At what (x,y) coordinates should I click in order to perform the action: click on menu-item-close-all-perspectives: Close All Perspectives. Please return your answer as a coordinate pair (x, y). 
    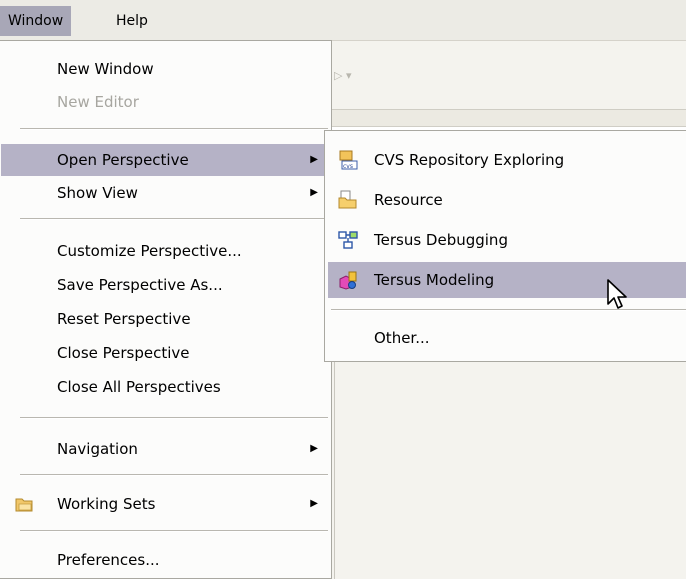
    Looking at the image, I should click on (165, 387).